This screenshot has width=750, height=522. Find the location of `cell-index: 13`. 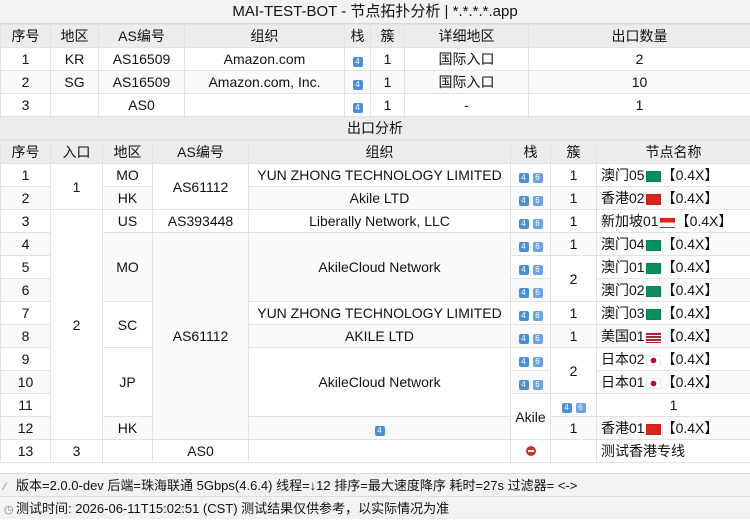

cell-index: 13 is located at coordinates (26, 451).